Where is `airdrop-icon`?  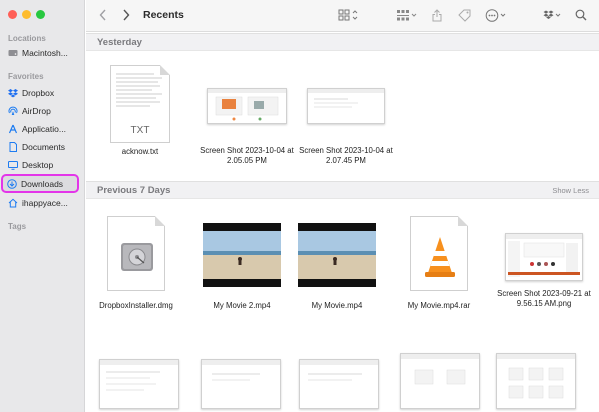
airdrop-icon is located at coordinates (13, 111).